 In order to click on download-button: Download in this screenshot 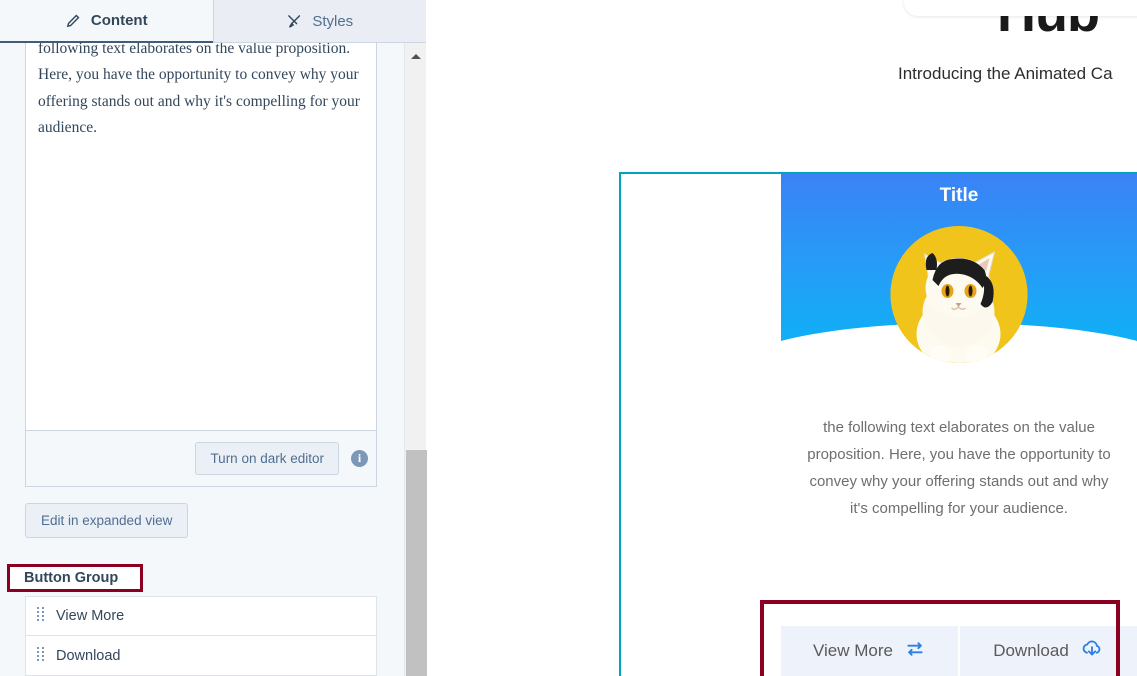, I will do `click(1048, 651)`.